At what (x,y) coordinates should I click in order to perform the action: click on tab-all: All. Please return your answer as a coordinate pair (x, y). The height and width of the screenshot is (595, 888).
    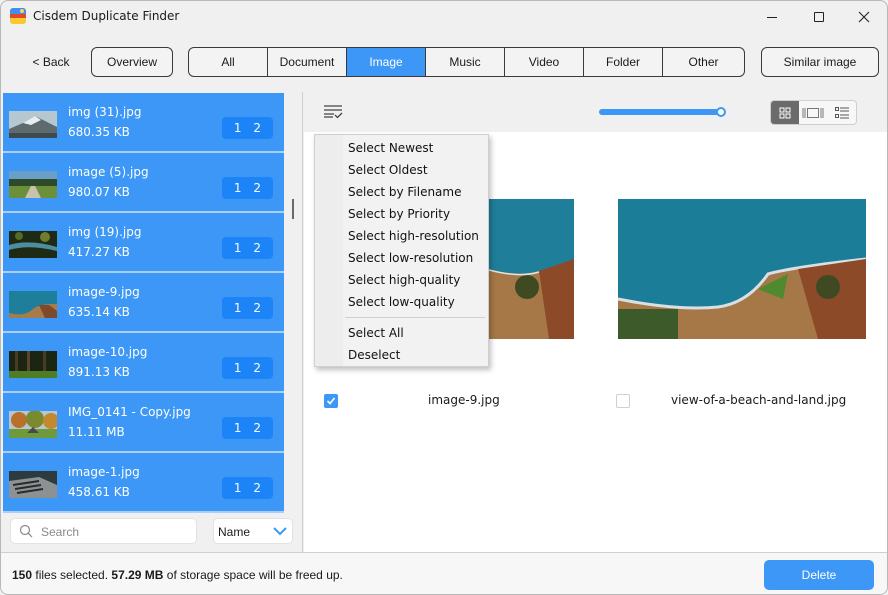
    Looking at the image, I should click on (228, 62).